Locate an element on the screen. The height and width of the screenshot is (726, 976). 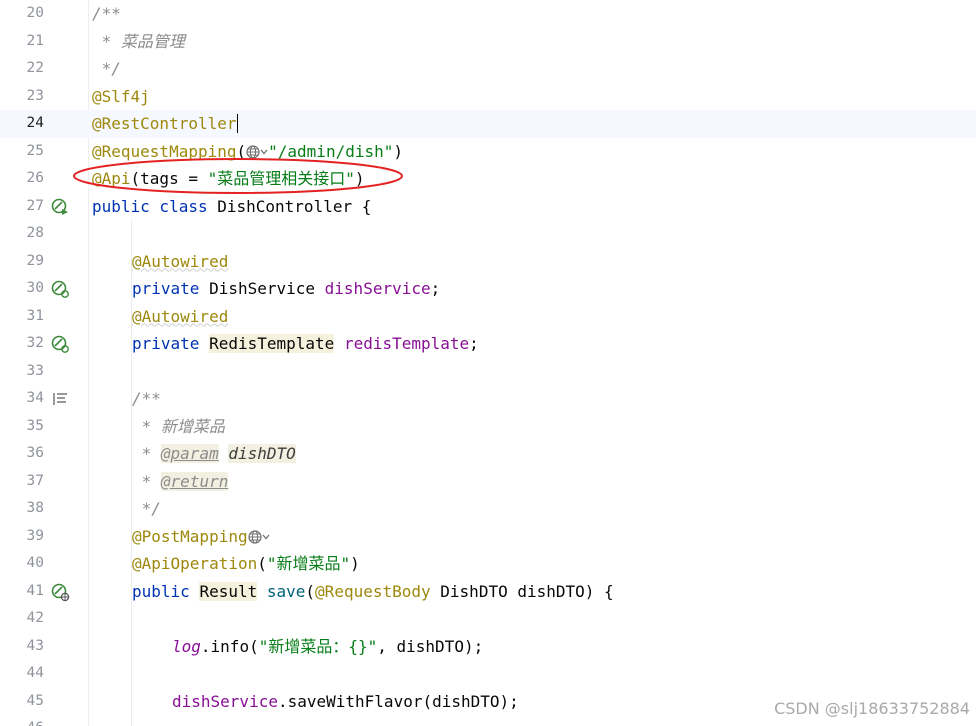
code-token: .saveWithFlavor(dishDTO); is located at coordinates (398, 701).